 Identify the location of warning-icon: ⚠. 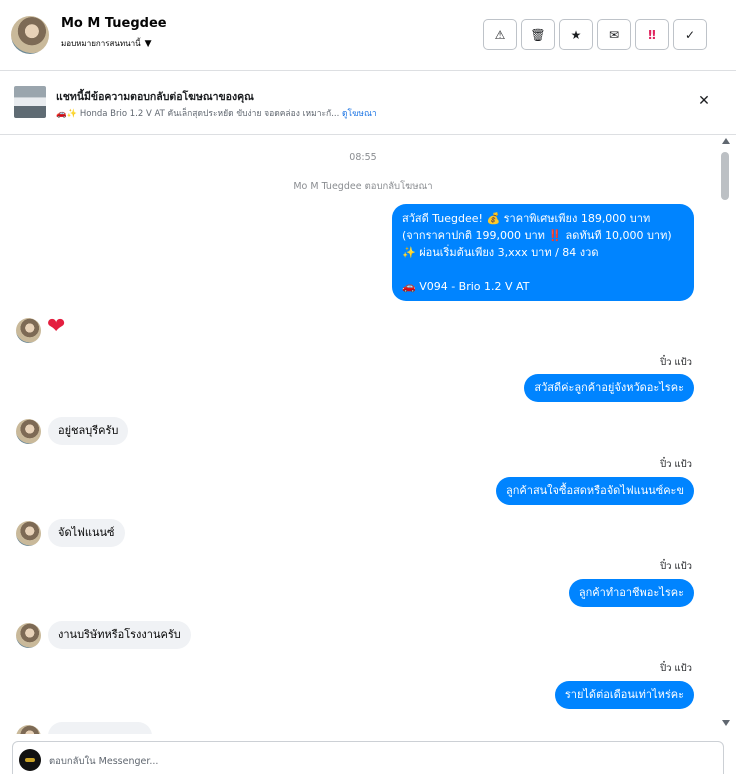
(500, 34).